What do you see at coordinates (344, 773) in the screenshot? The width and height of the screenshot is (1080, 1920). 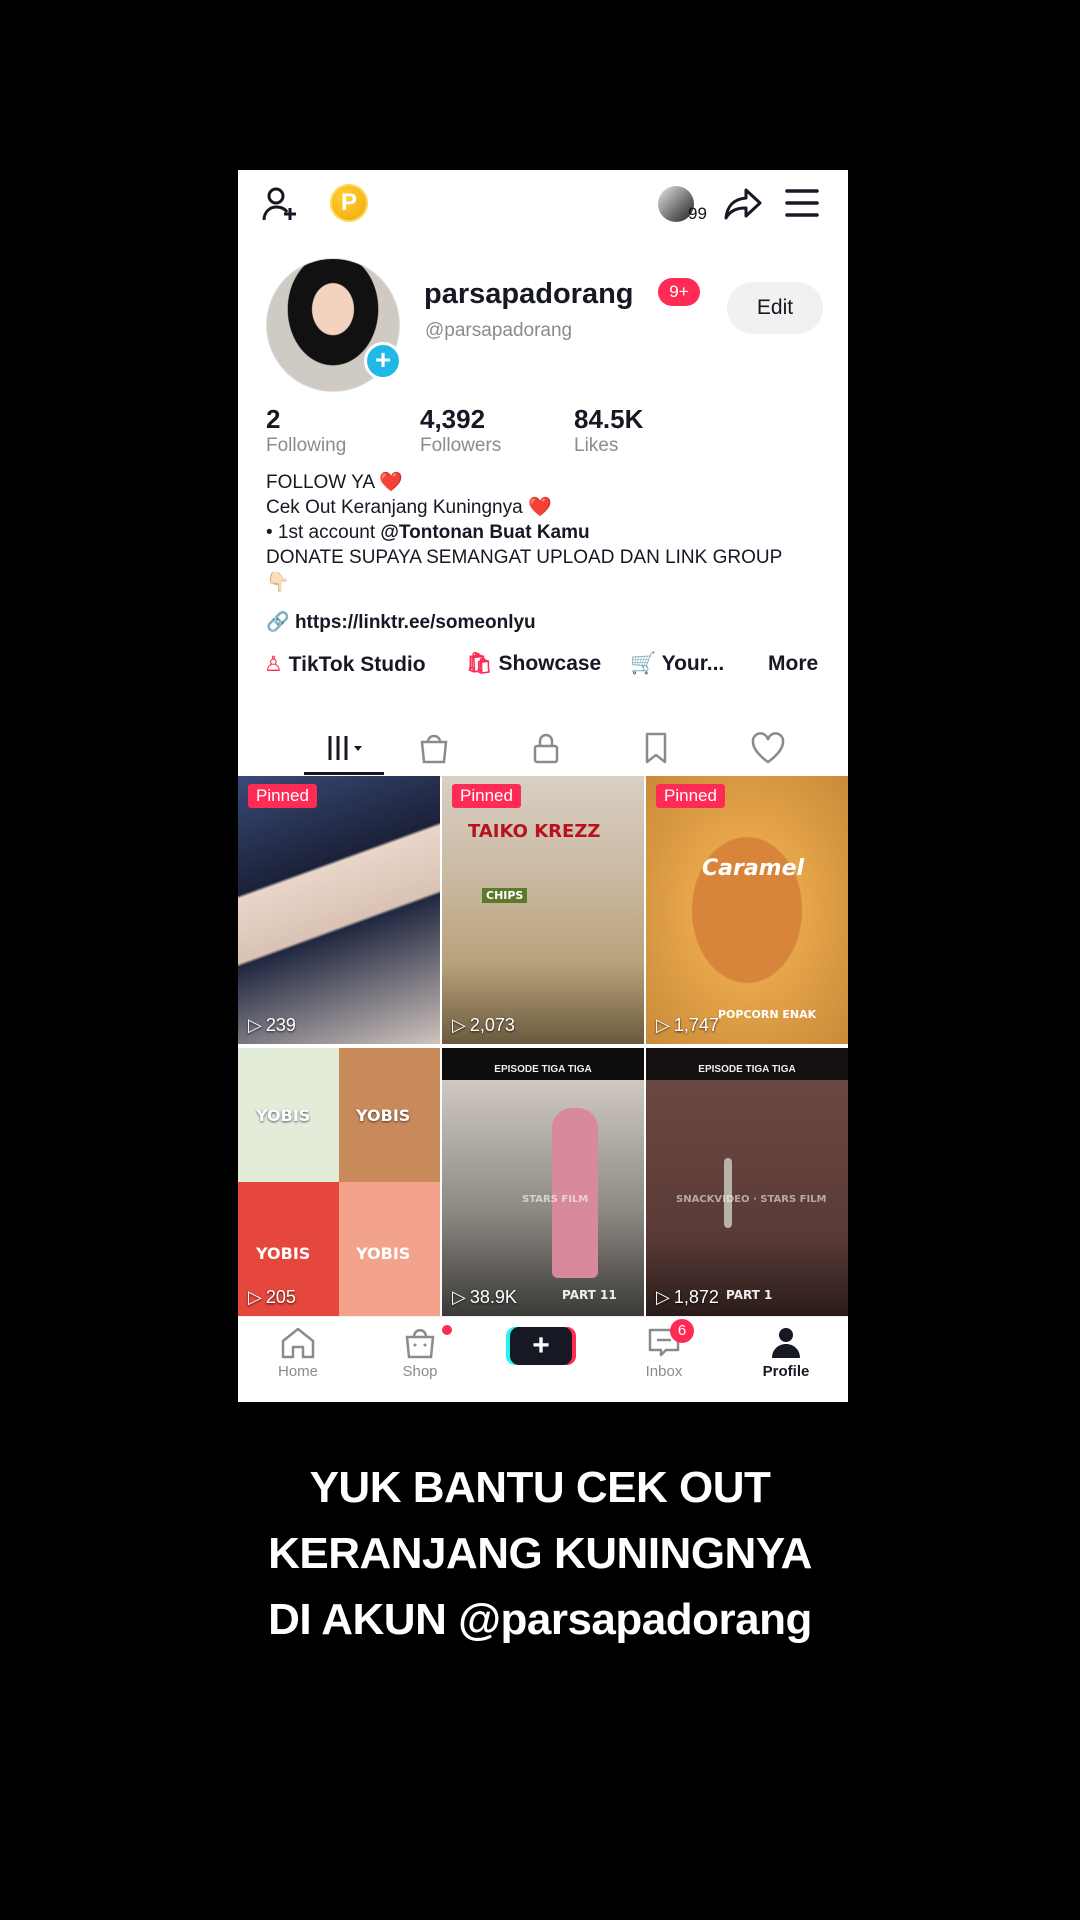 I see `active-tab-indicator` at bounding box center [344, 773].